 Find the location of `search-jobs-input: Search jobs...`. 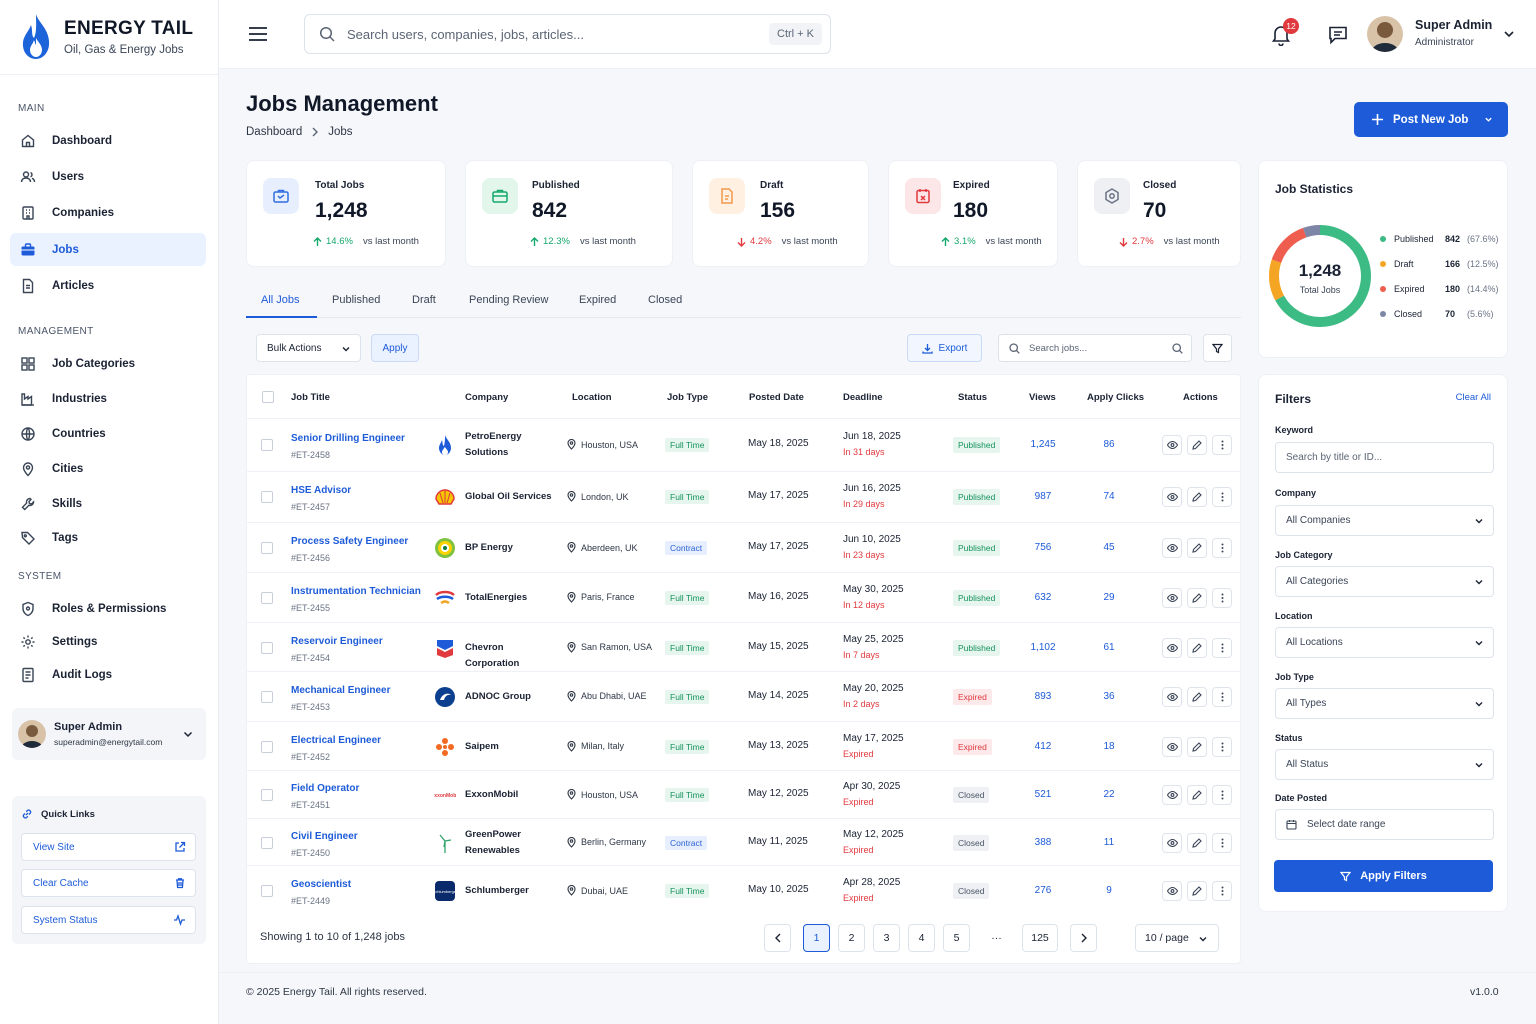

search-jobs-input: Search jobs... is located at coordinates (1095, 348).